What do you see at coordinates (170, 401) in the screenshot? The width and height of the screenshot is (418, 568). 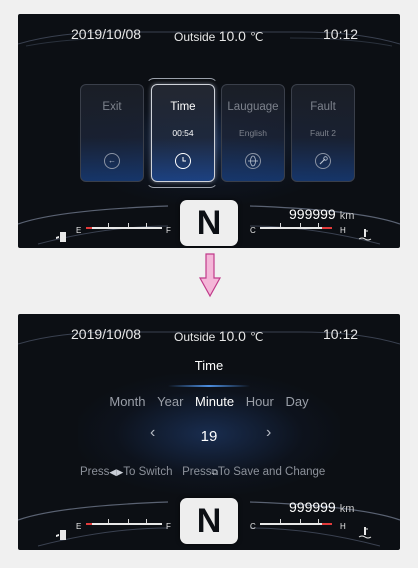 I see `tab-year: Year` at bounding box center [170, 401].